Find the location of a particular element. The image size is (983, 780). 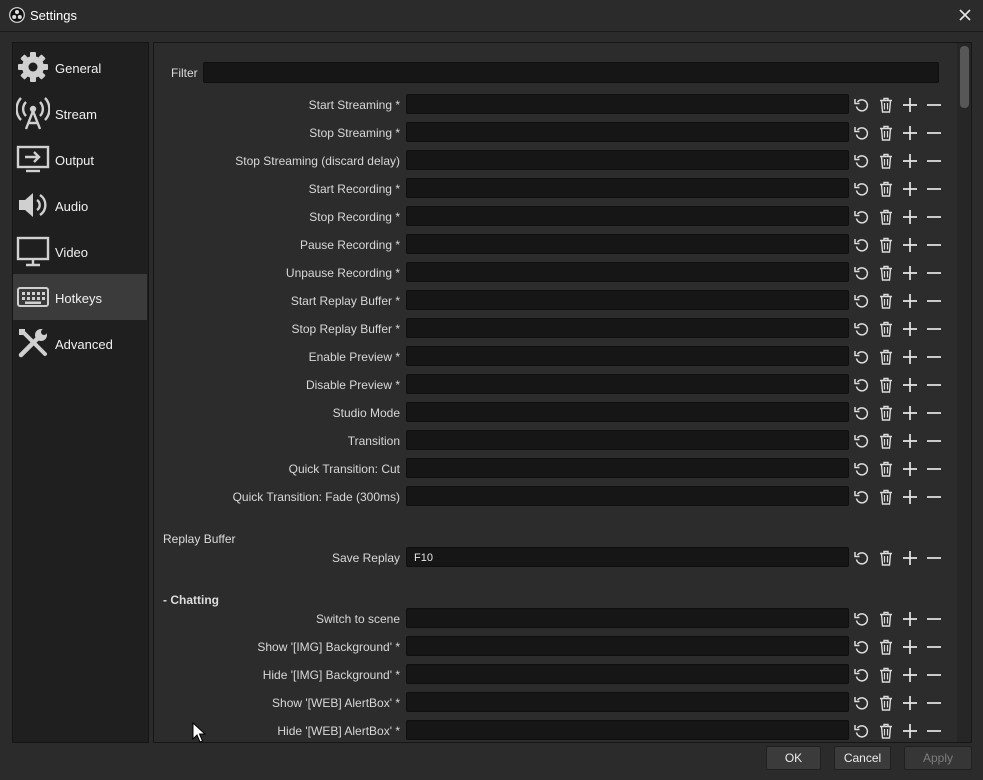

sidebar-item-stream: Stream is located at coordinates (80, 113).